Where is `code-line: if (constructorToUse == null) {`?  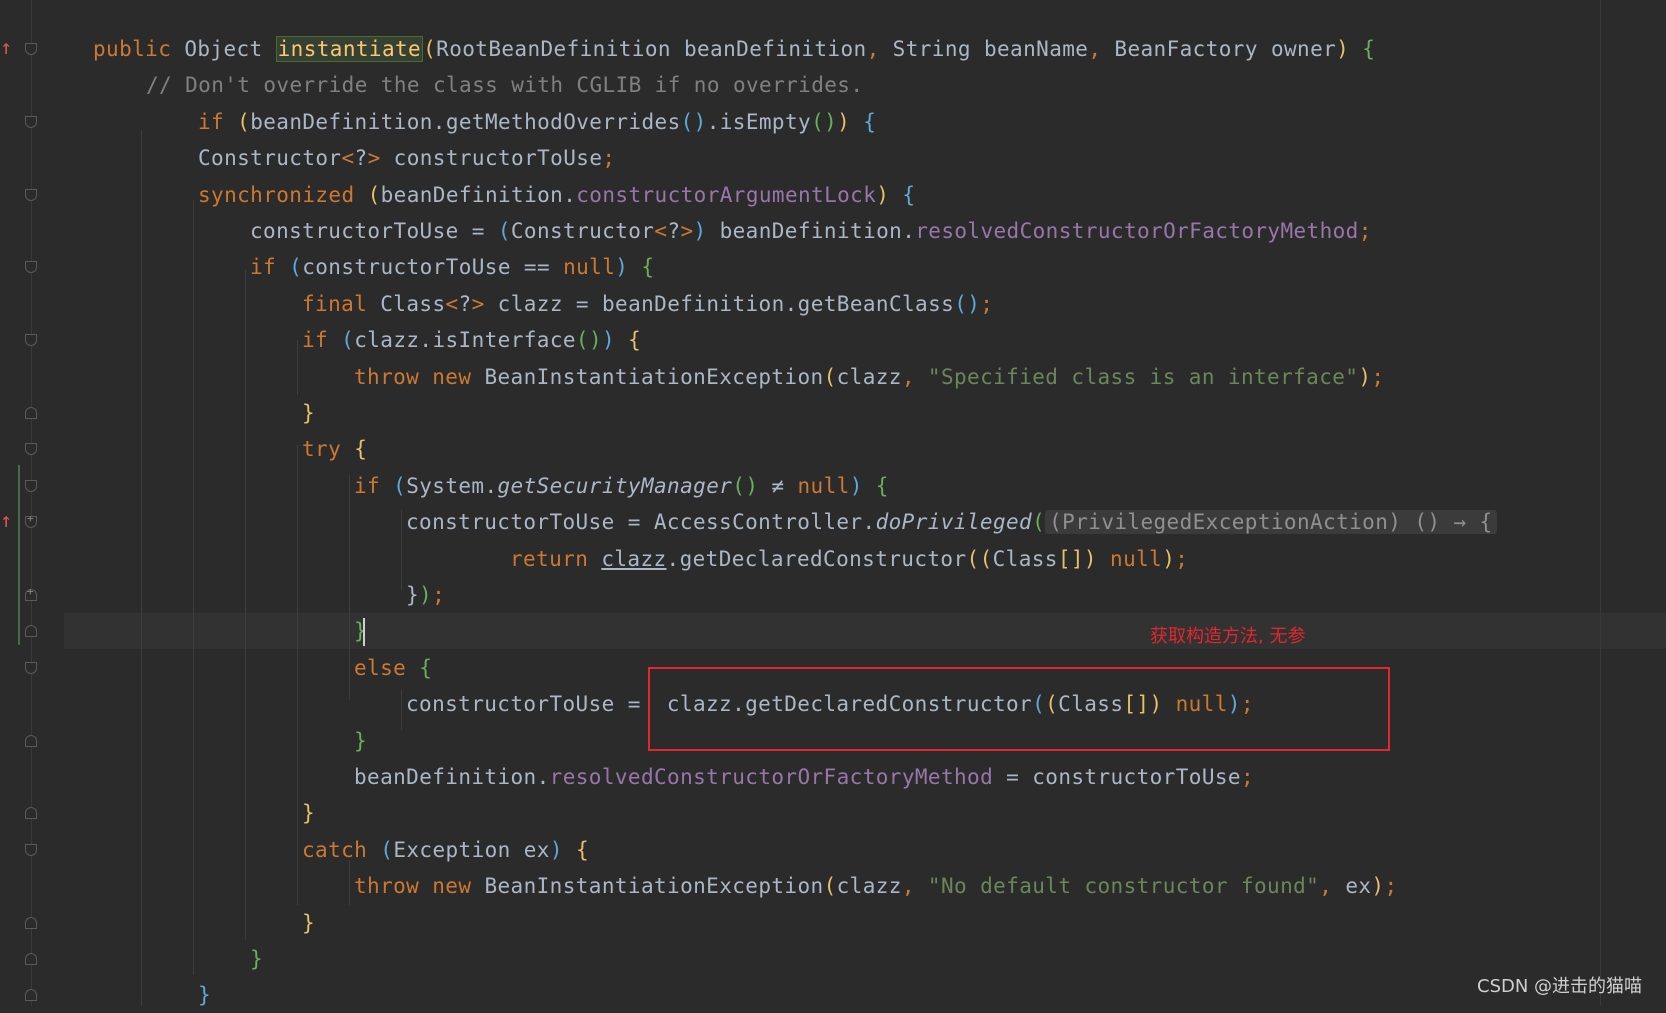 code-line: if (constructorToUse == null) { is located at coordinates (452, 267).